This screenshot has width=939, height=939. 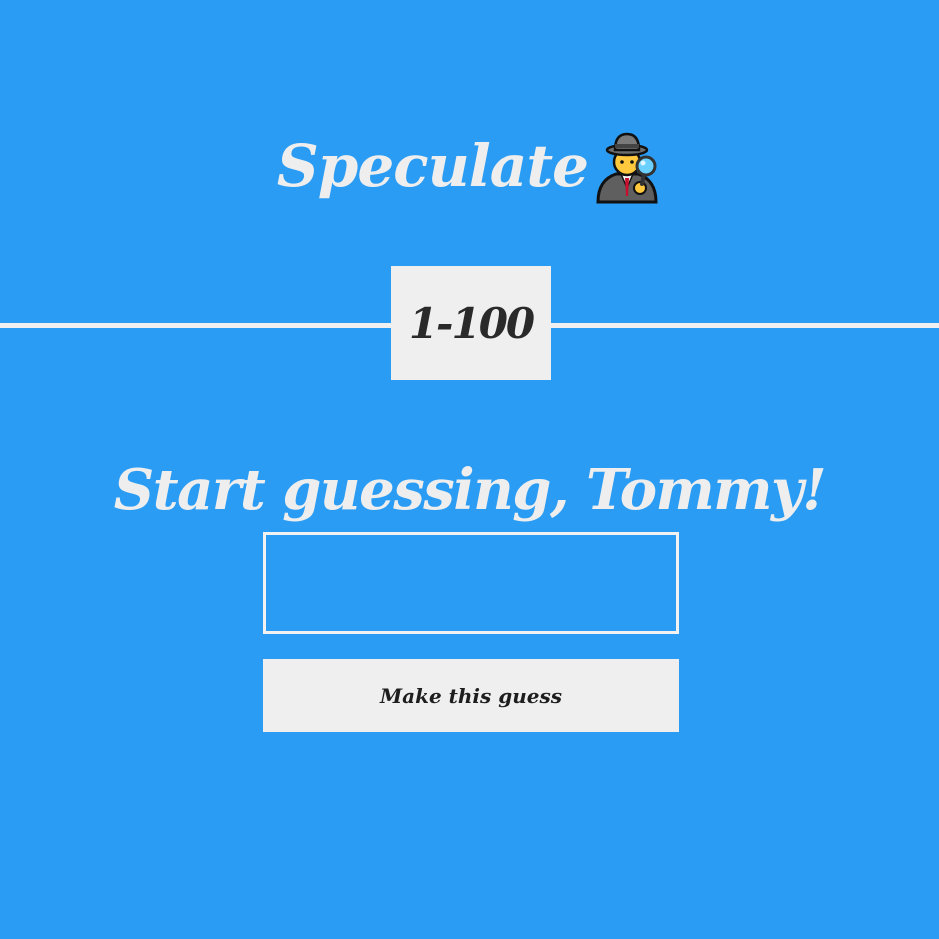 I want to click on range-badge: 1-100, so click(x=471, y=323).